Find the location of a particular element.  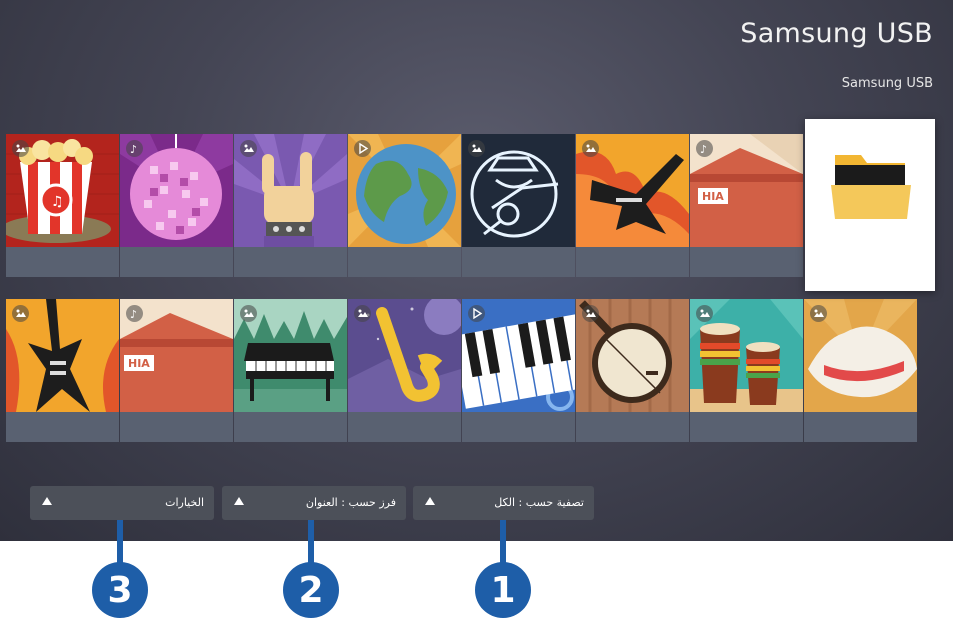

filter-button: تصفية حسب : الكل is located at coordinates (503, 503).